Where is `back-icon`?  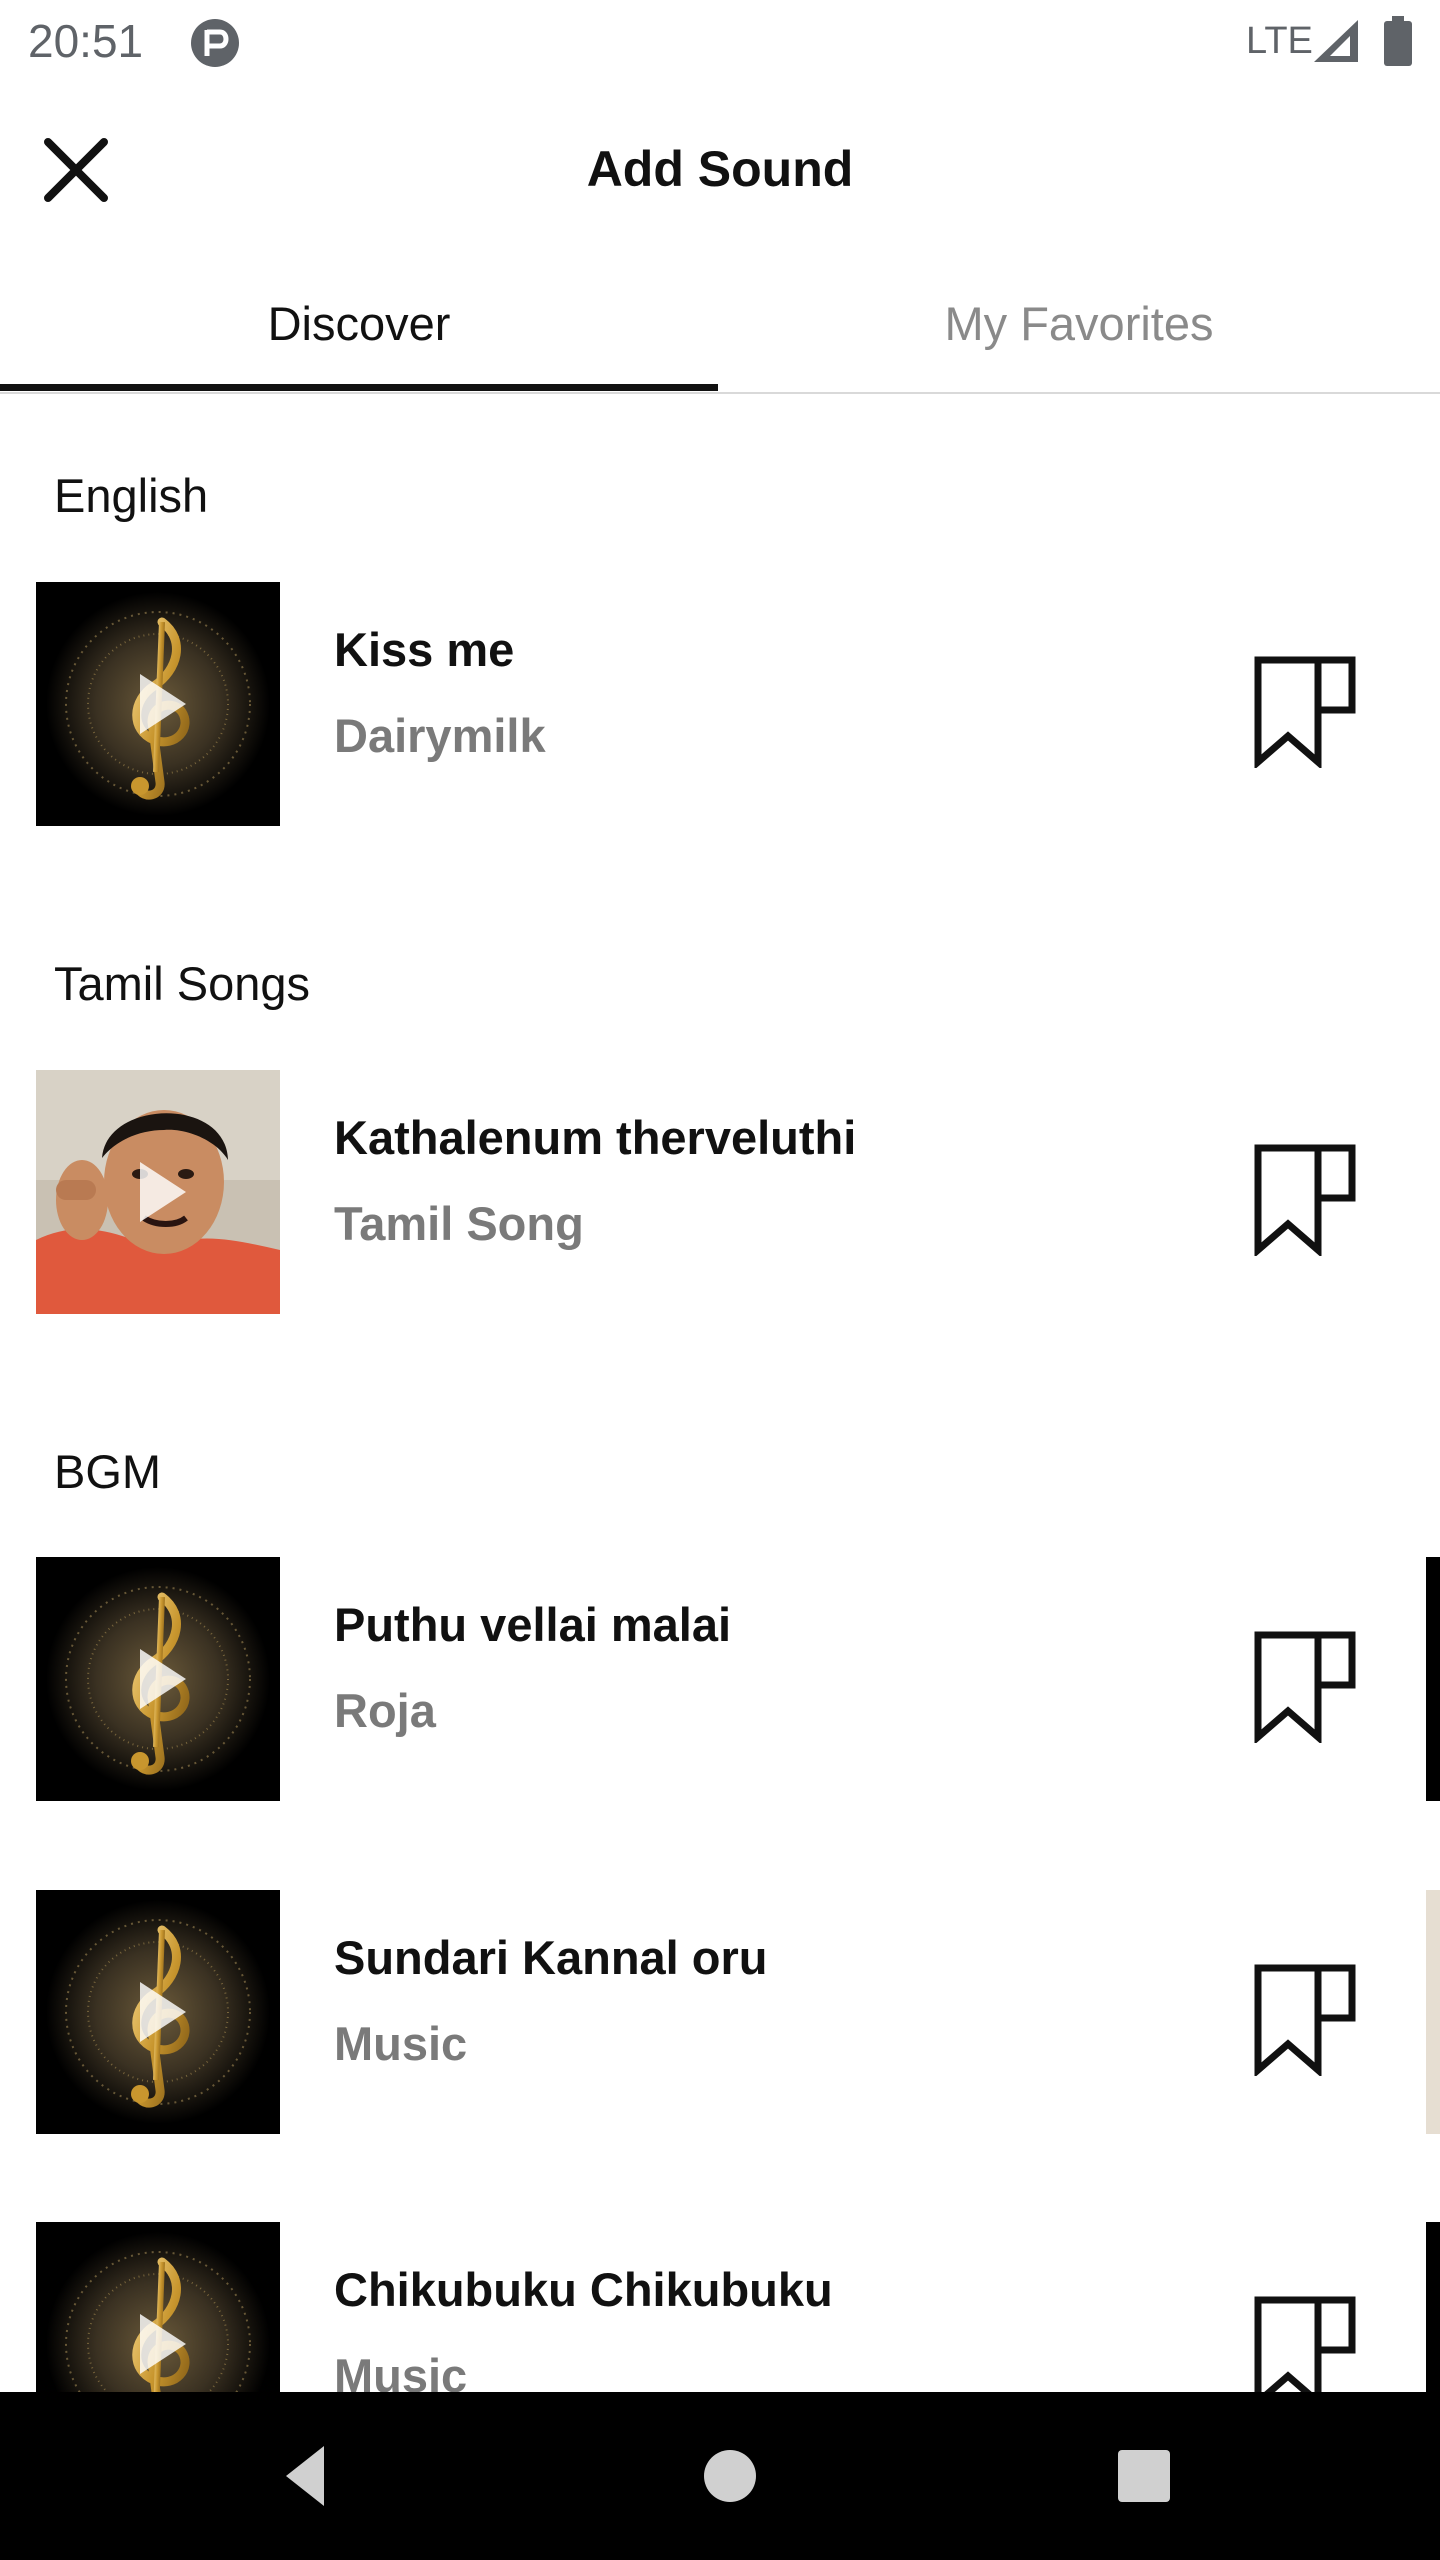
back-icon is located at coordinates (312, 2476).